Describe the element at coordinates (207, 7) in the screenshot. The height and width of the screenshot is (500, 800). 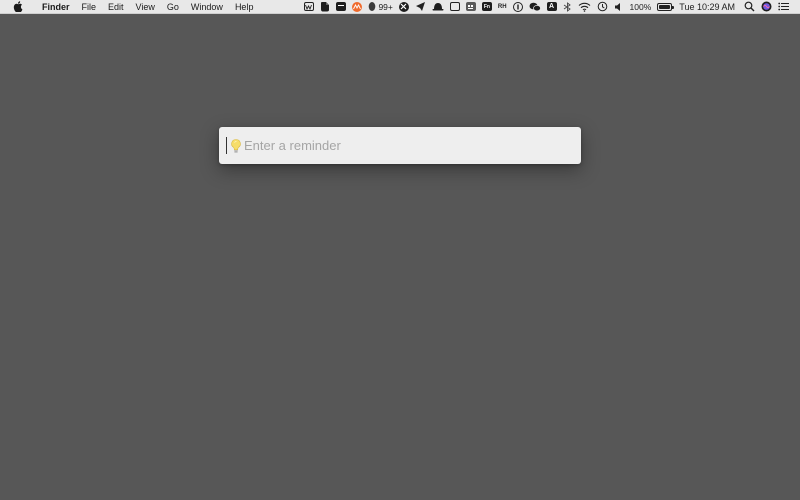
I see `menu-window: Window` at that location.